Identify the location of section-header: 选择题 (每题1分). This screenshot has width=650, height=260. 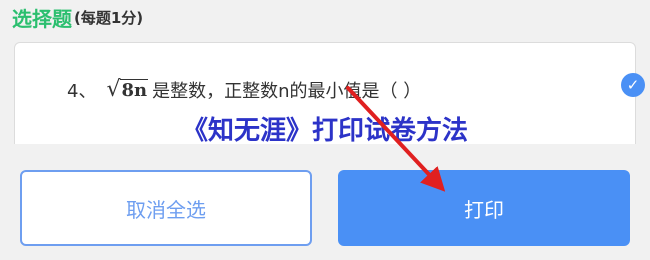
(77, 17).